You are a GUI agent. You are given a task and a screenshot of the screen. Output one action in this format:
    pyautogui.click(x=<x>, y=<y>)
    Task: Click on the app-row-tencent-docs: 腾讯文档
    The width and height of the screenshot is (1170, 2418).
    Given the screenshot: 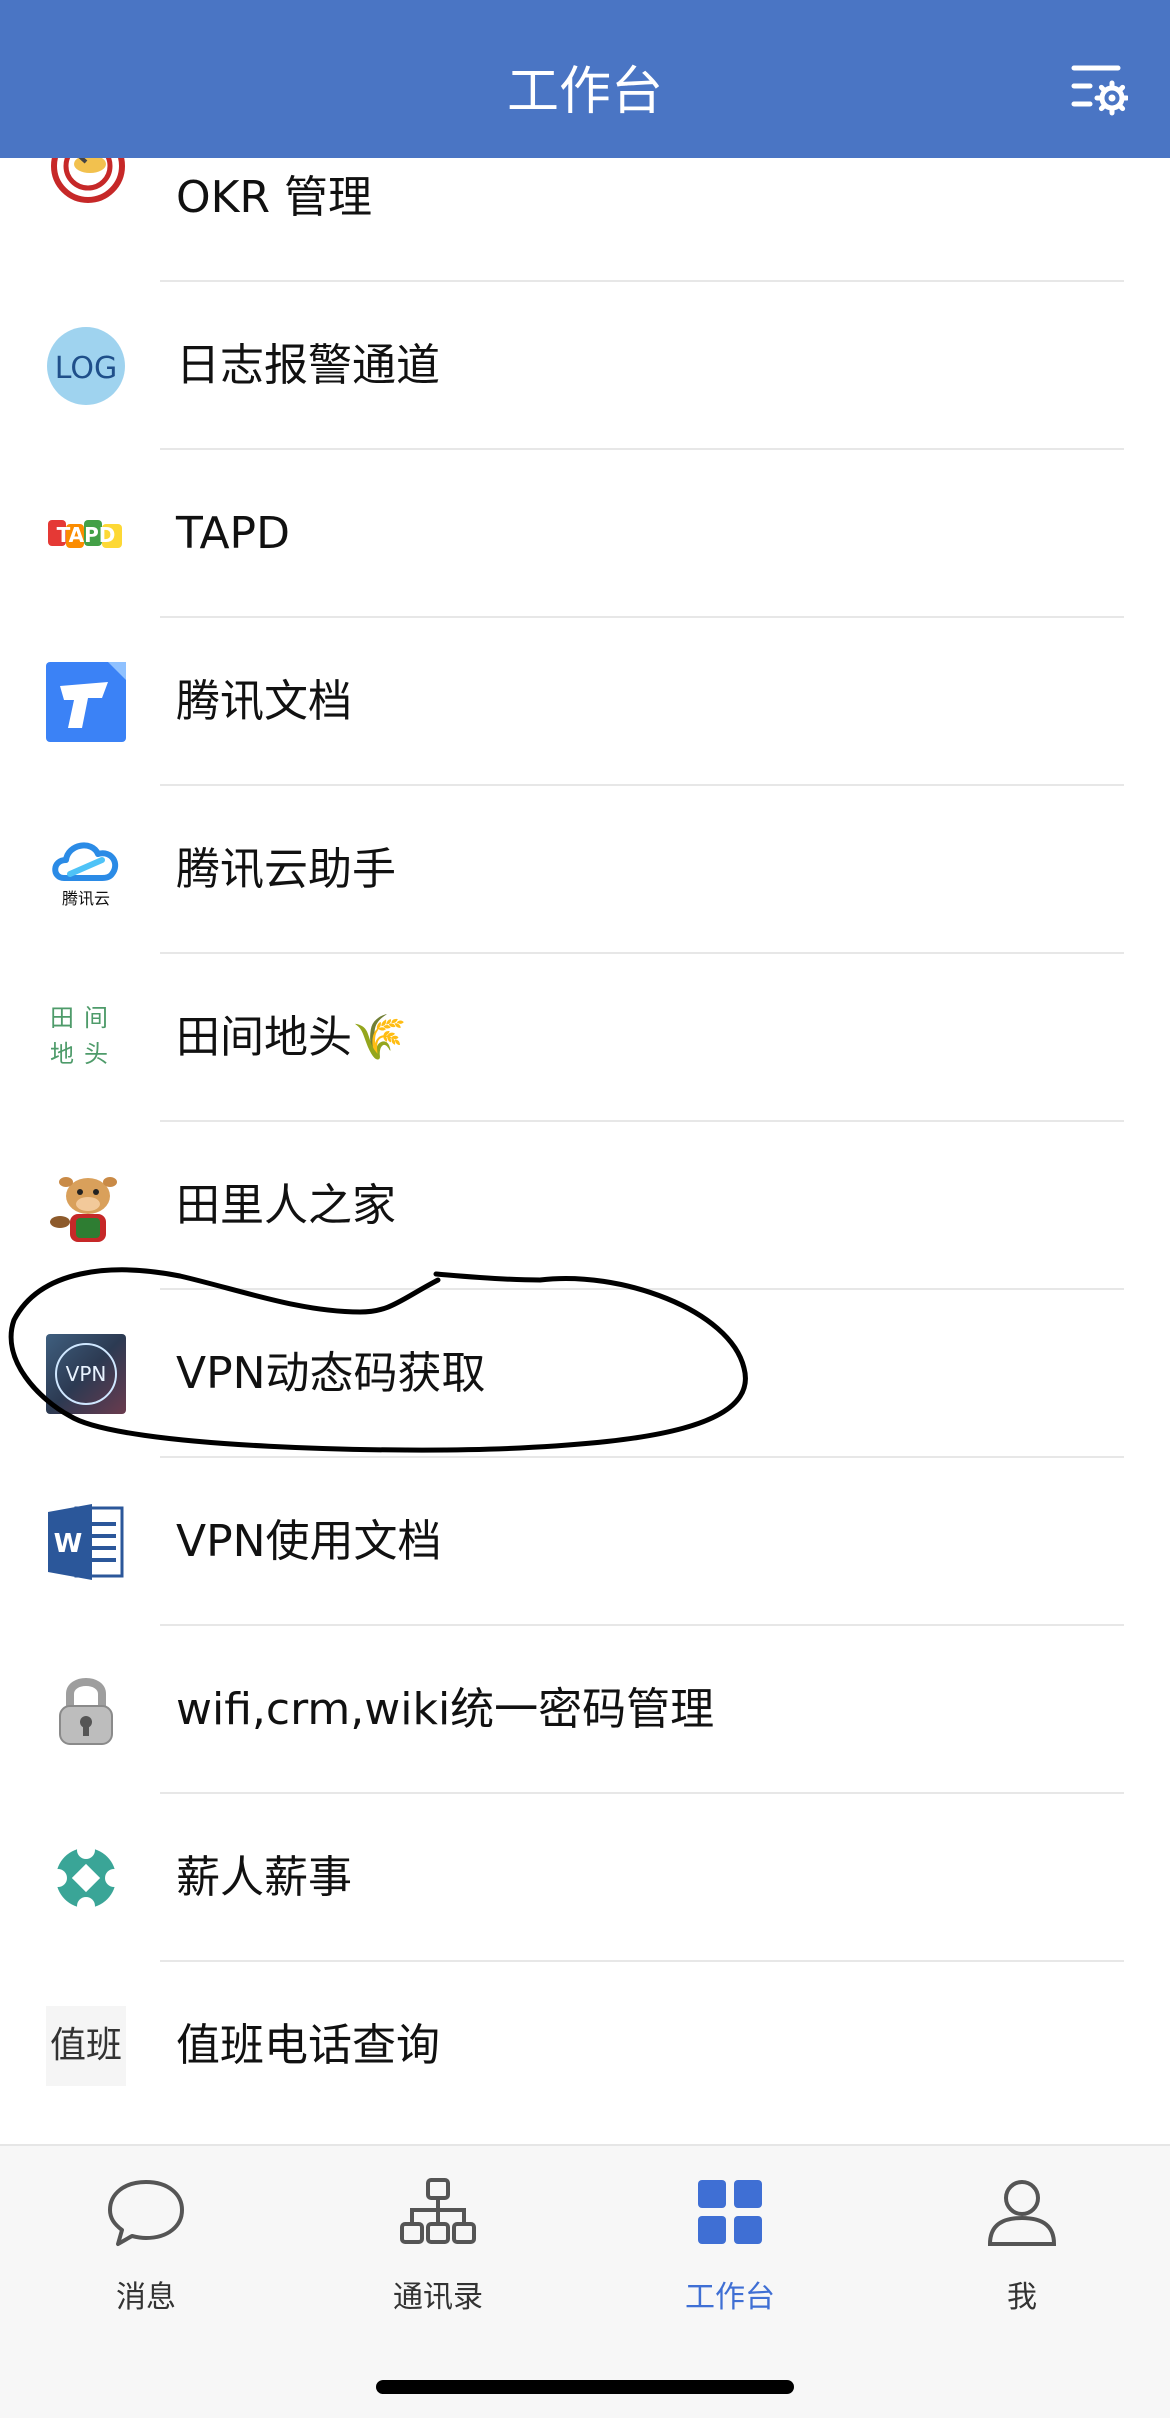 What is the action you would take?
    pyautogui.click(x=585, y=702)
    